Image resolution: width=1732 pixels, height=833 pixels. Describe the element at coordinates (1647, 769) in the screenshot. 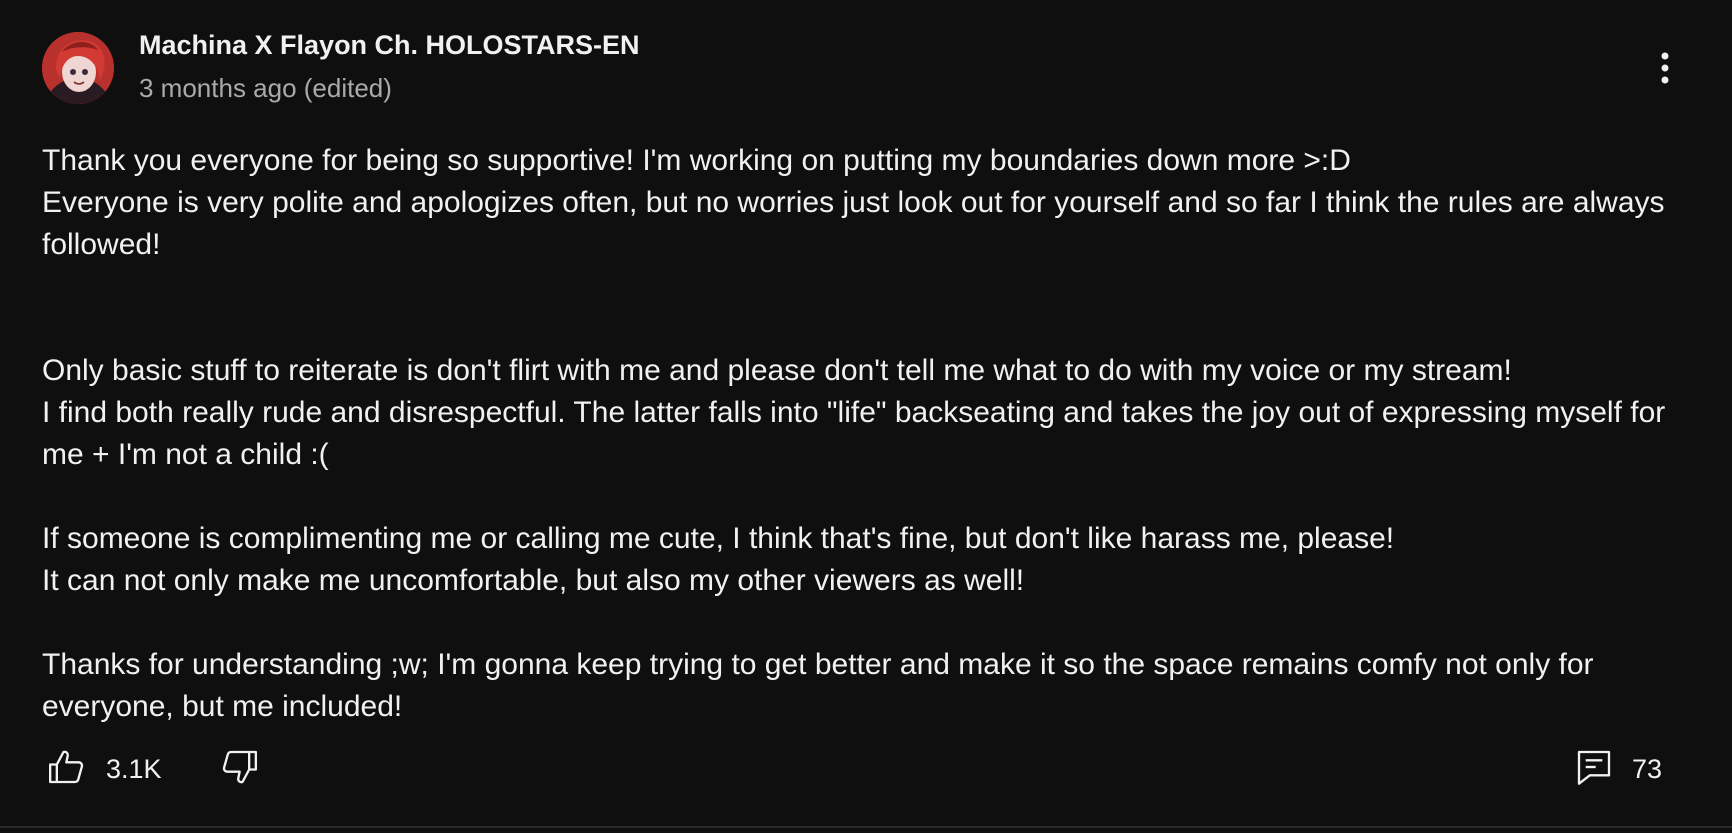

I see `comment-count: 73` at that location.